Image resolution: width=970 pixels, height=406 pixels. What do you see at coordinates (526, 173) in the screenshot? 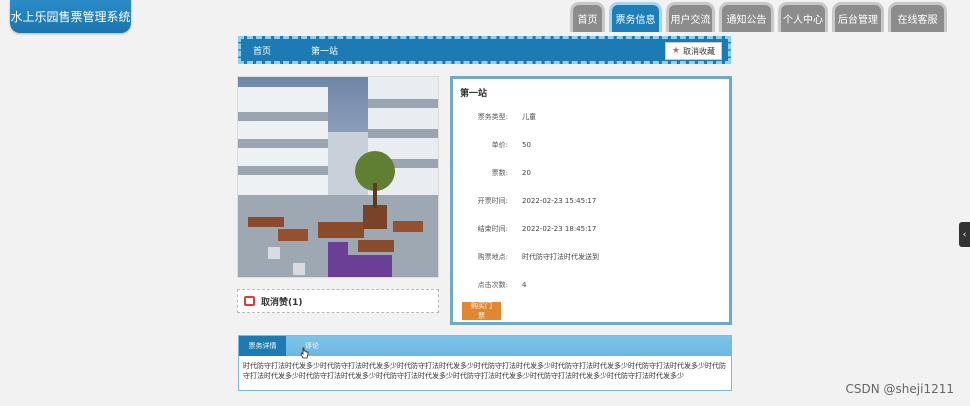
I see `ticket-count-value: 20` at bounding box center [526, 173].